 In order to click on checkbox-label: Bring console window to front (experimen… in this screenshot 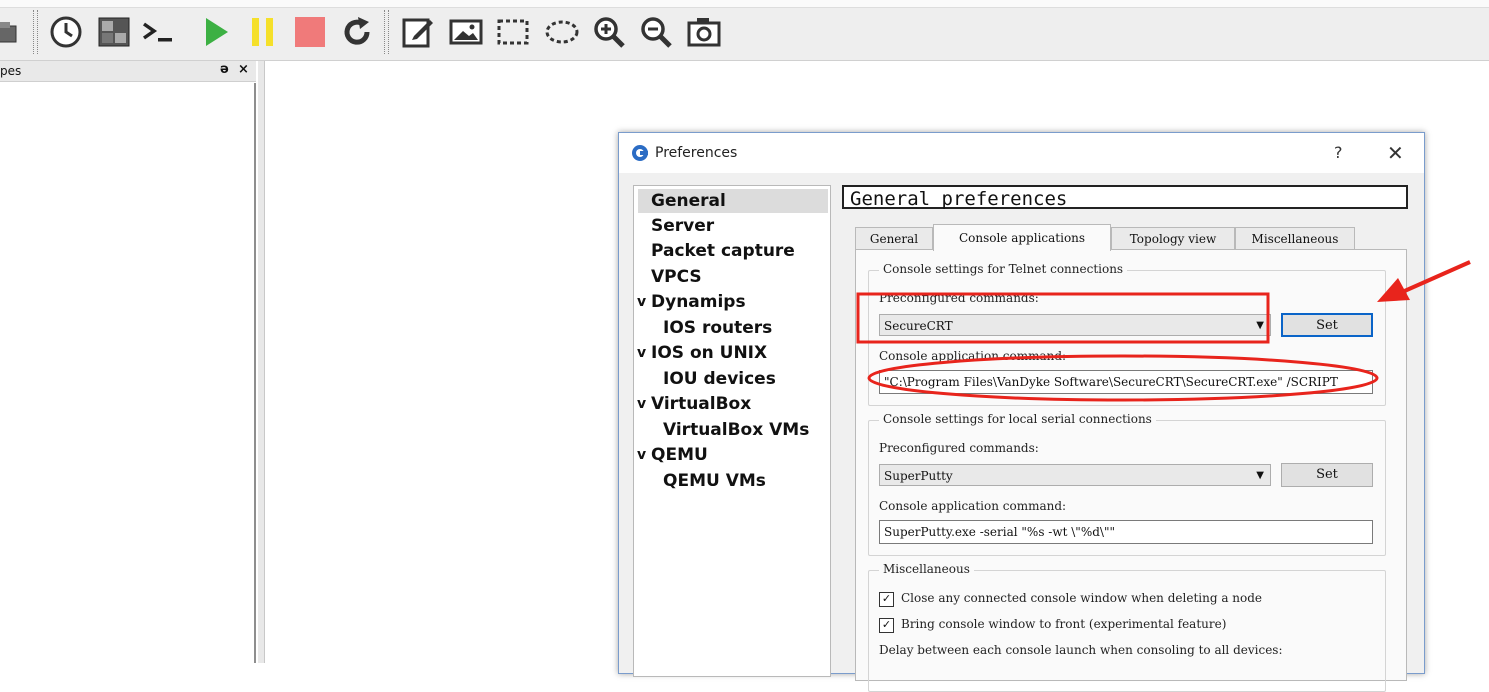, I will do `click(1064, 624)`.